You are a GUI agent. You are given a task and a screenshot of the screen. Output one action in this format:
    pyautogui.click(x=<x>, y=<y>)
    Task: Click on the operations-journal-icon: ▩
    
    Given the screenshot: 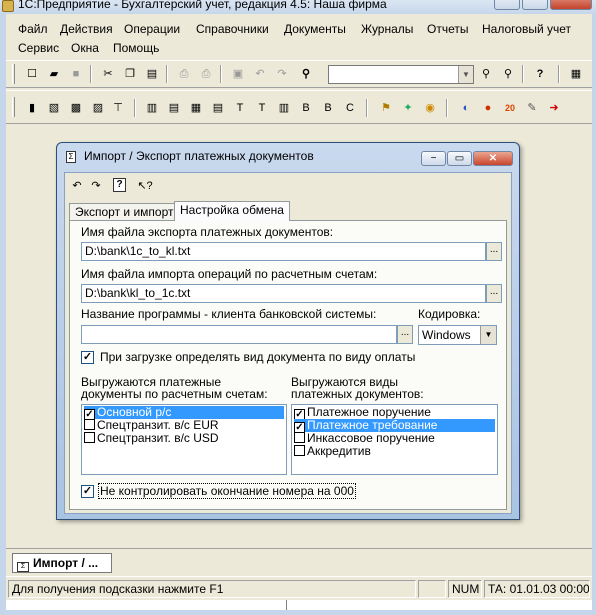 What is the action you would take?
    pyautogui.click(x=76, y=108)
    